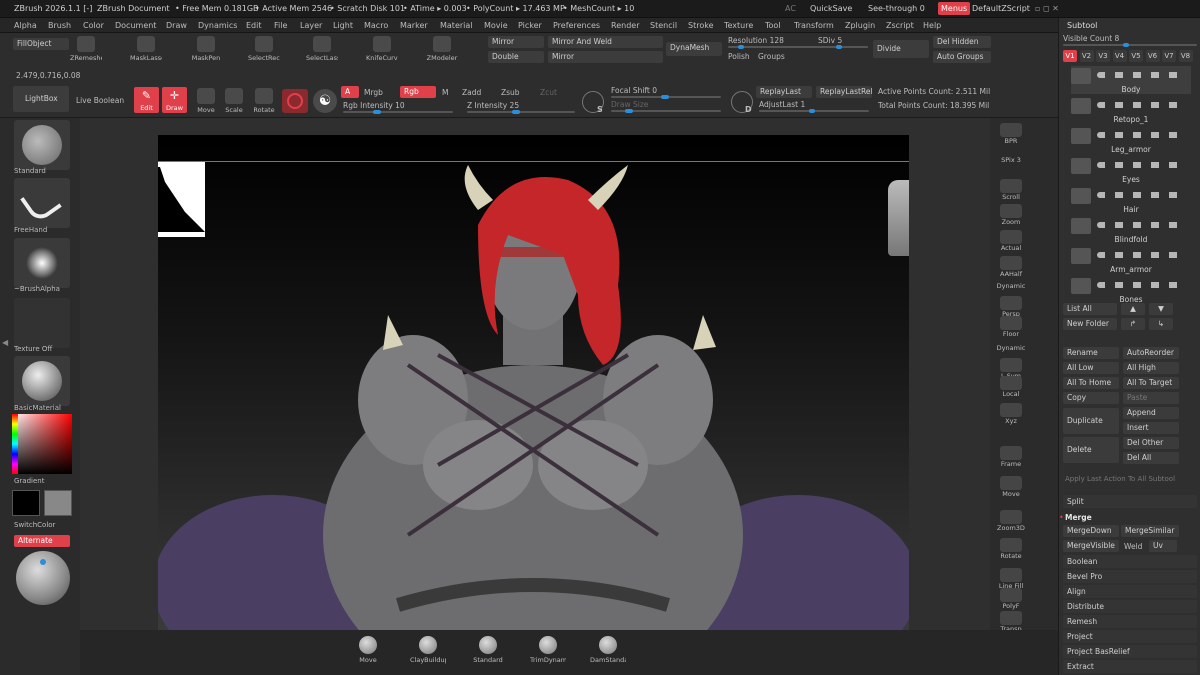  What do you see at coordinates (41, 44) in the screenshot?
I see `fill-object-button: FillObject` at bounding box center [41, 44].